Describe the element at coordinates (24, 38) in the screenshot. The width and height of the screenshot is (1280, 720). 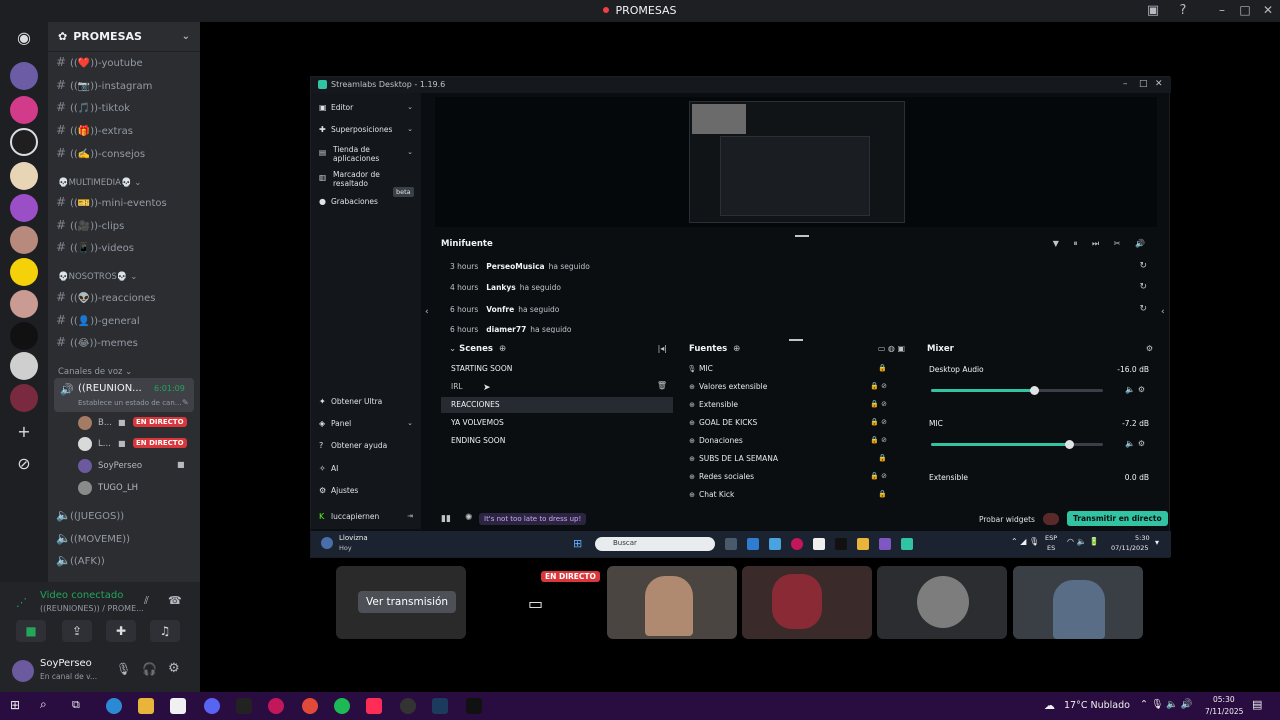
I see `discord-home-icon: ◉` at that location.